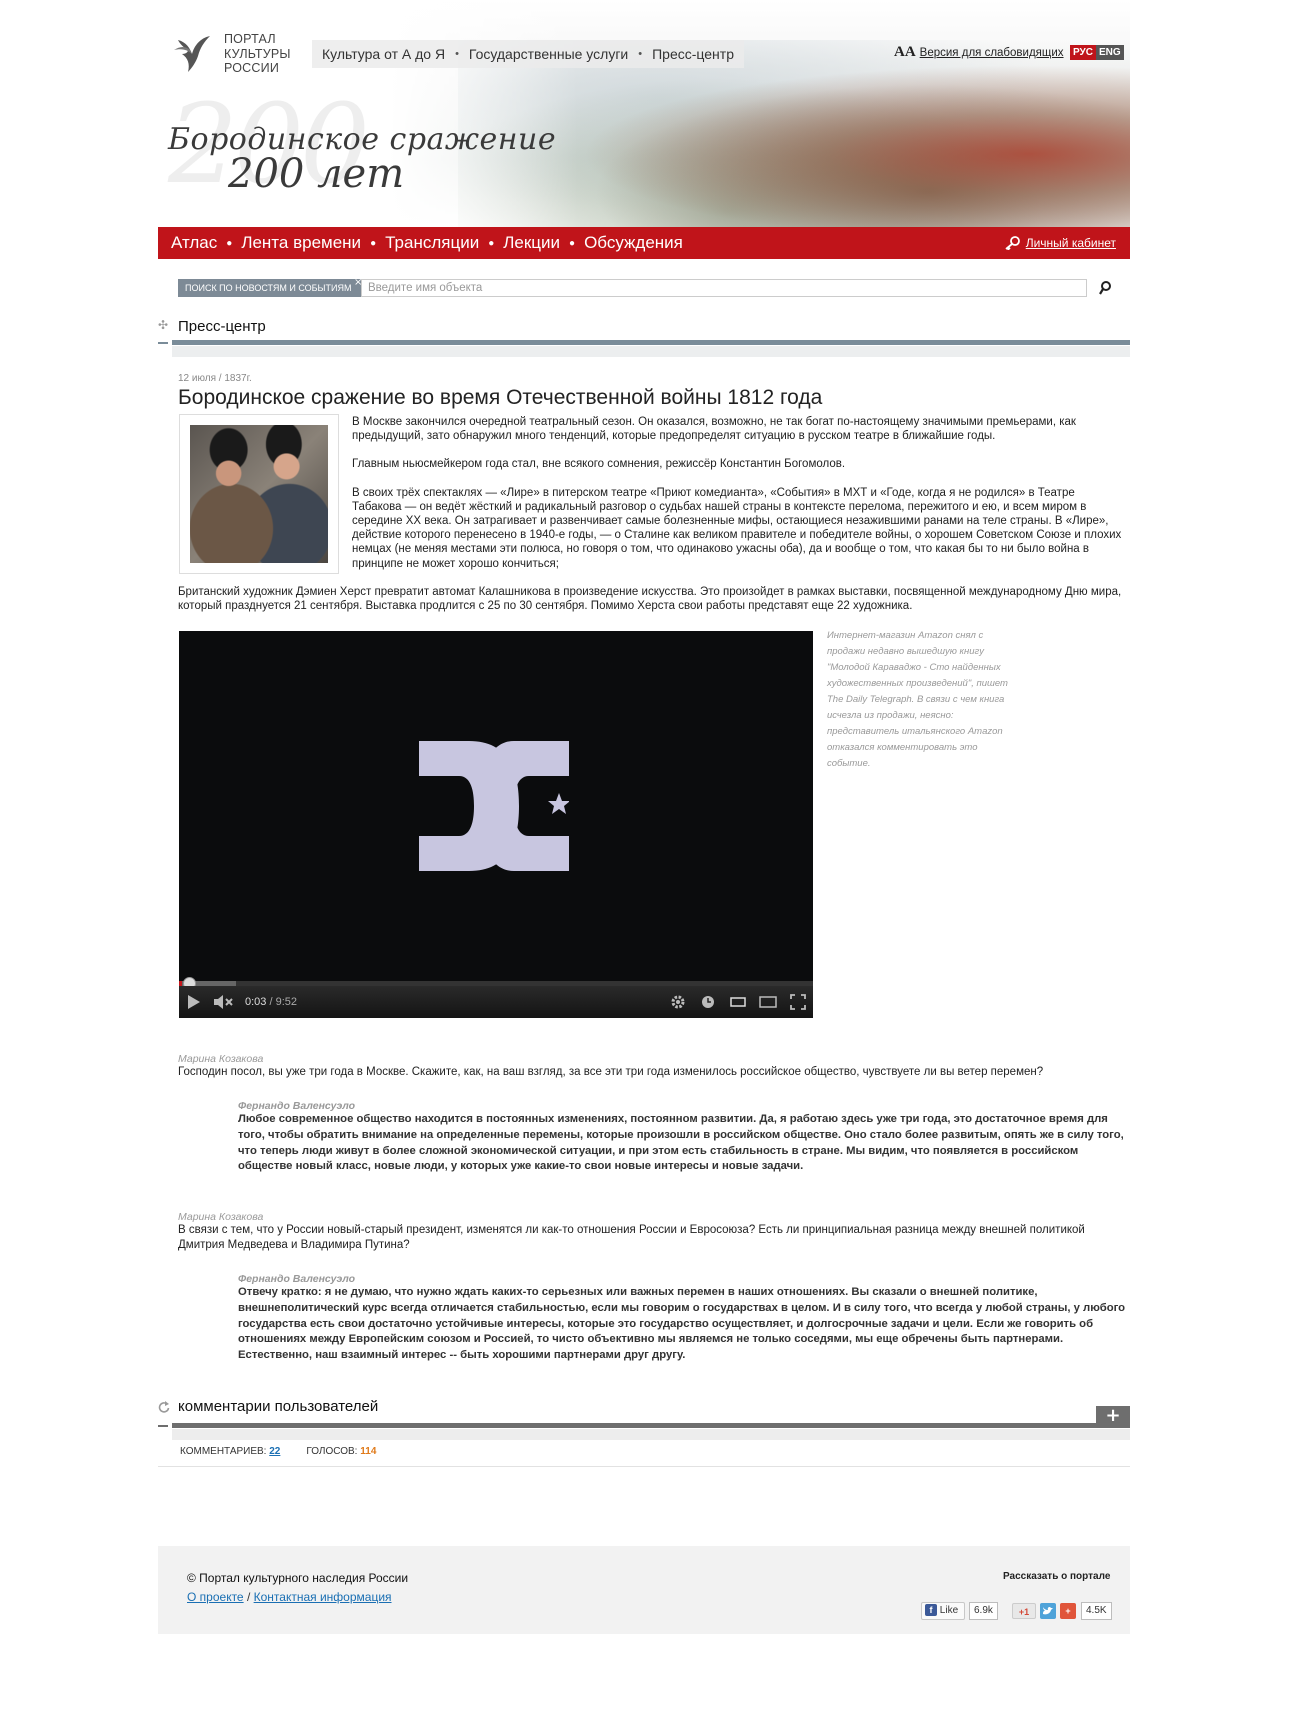 The height and width of the screenshot is (1729, 1300). I want to click on mute-icon, so click(224, 1002).